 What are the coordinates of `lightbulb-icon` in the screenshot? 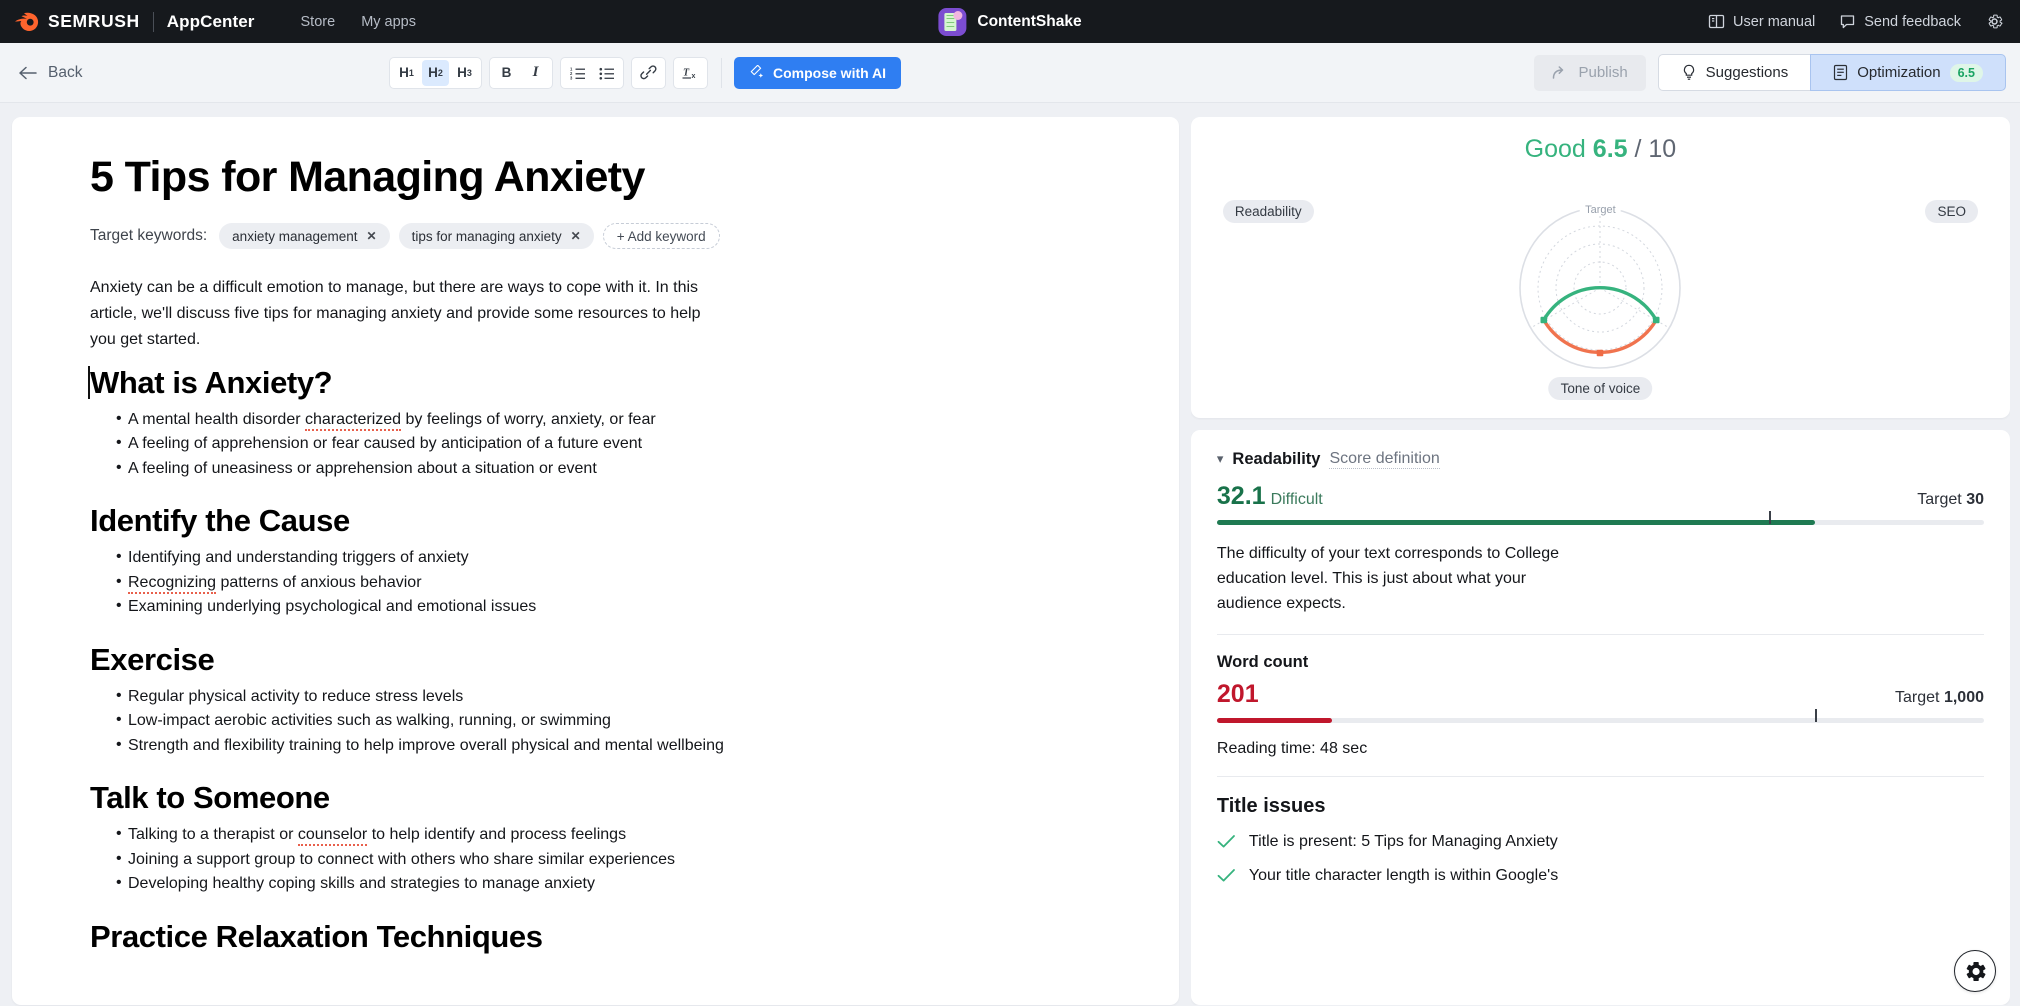 It's located at (1688, 72).